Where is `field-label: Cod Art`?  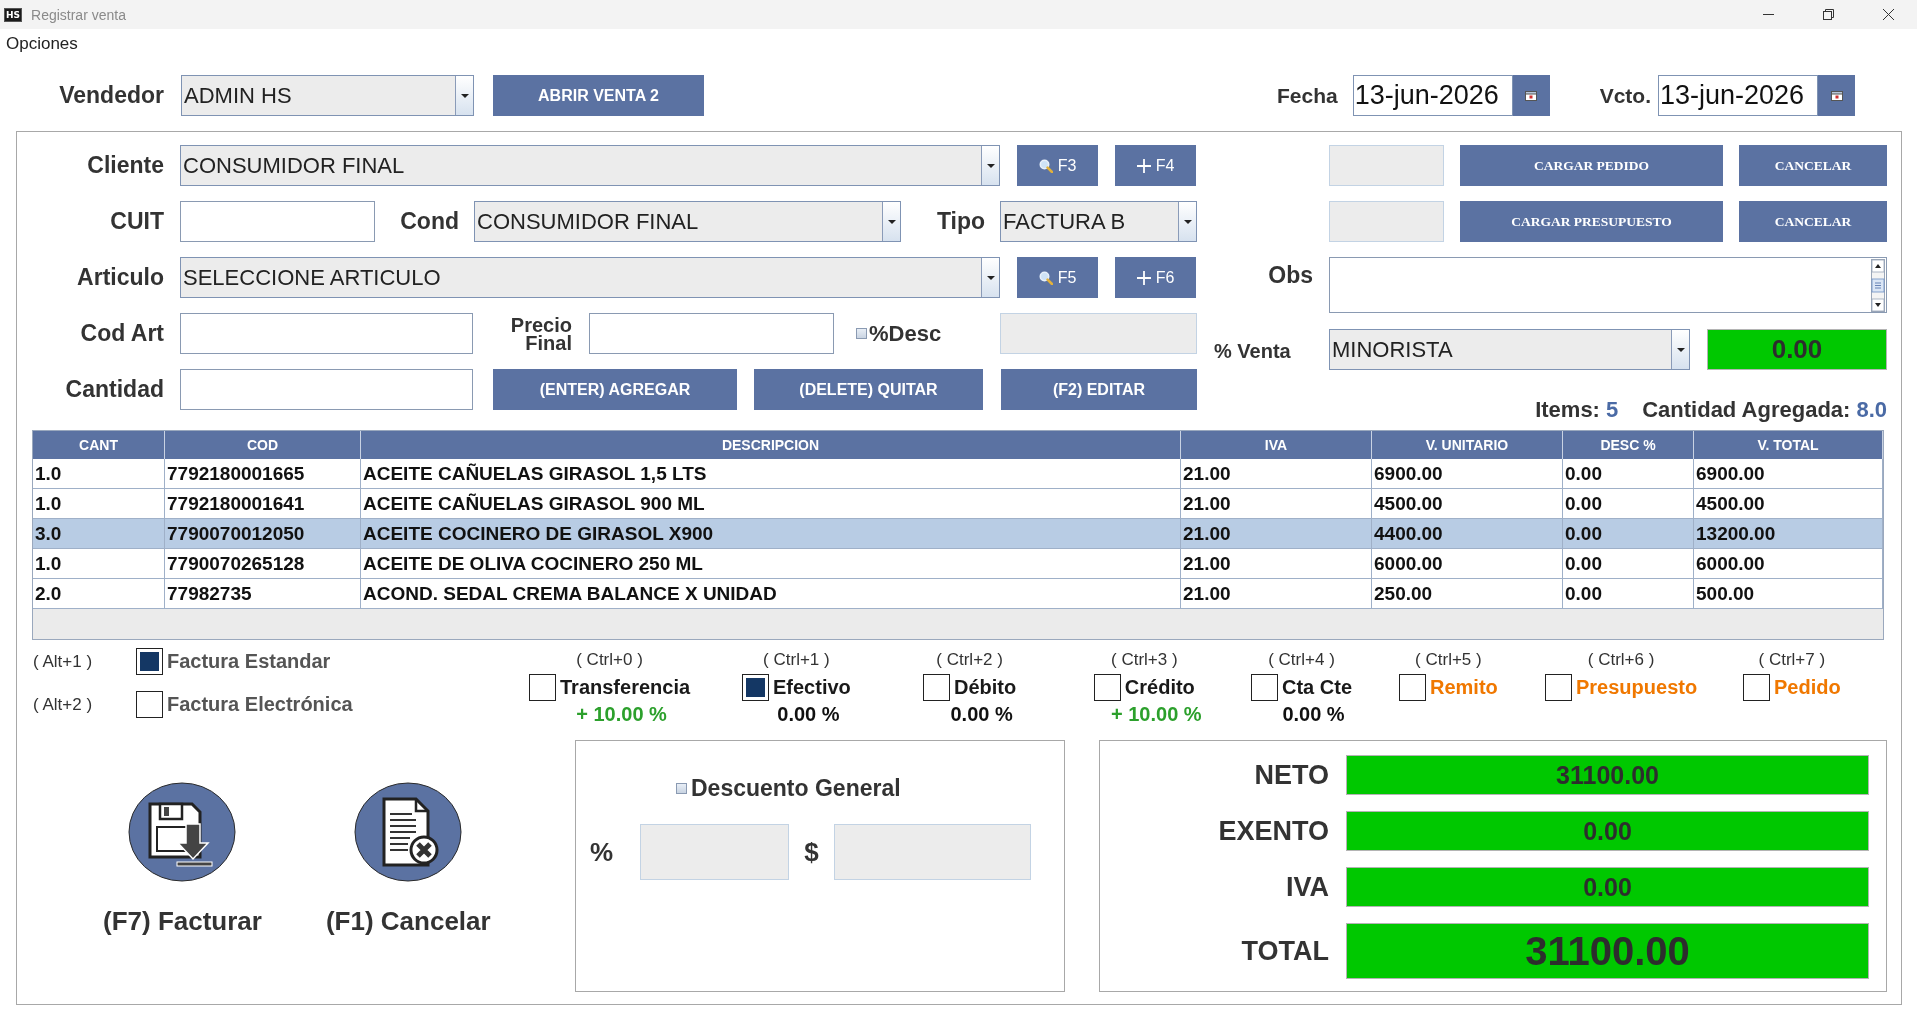 field-label: Cod Art is located at coordinates (121, 333).